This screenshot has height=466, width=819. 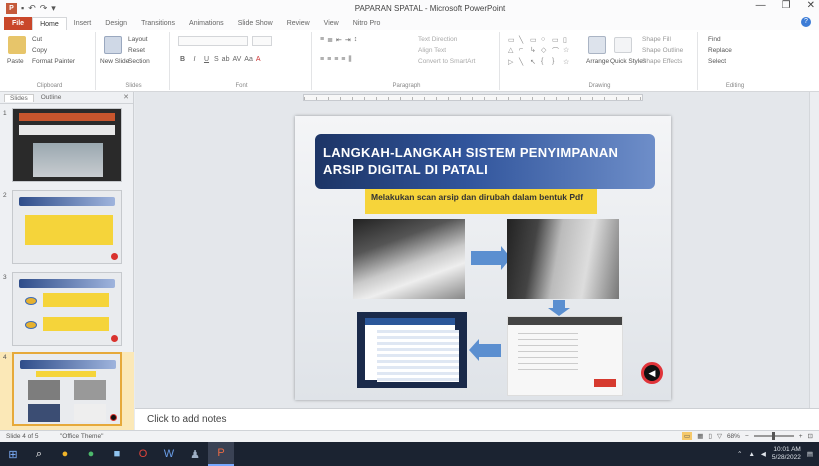 What do you see at coordinates (22, 8) in the screenshot?
I see `save-icon: ▪` at bounding box center [22, 8].